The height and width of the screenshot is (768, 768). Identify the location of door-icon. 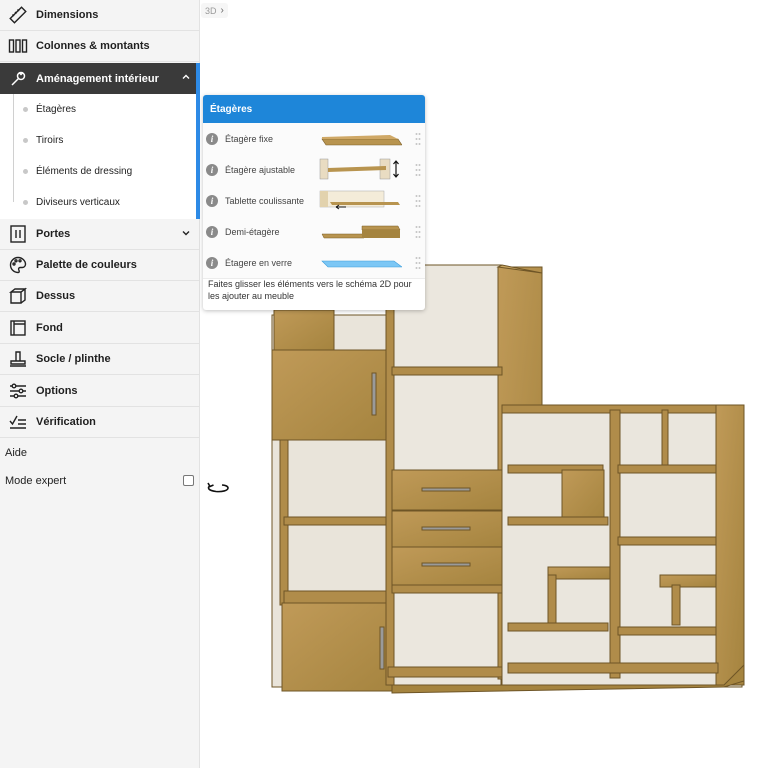
(18, 234).